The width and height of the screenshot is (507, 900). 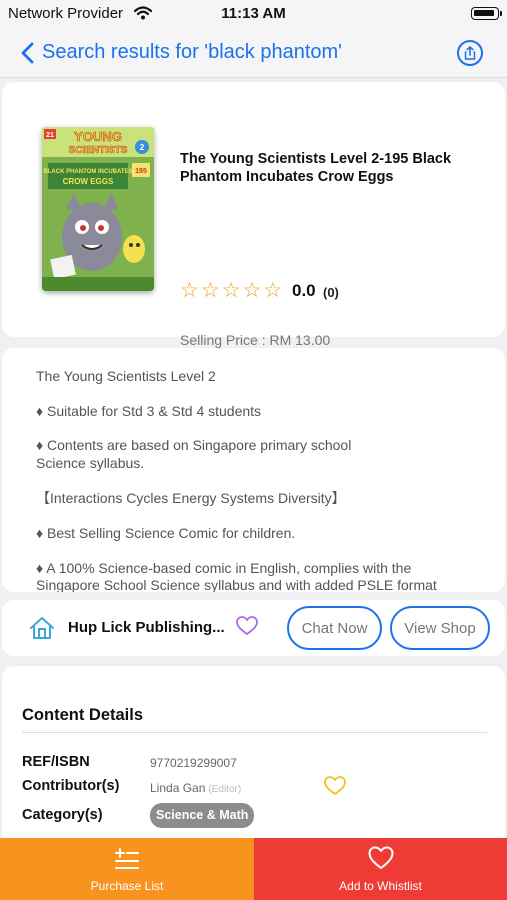 What do you see at coordinates (98, 136) in the screenshot?
I see `cover-brand-line1: YOUNG` at bounding box center [98, 136].